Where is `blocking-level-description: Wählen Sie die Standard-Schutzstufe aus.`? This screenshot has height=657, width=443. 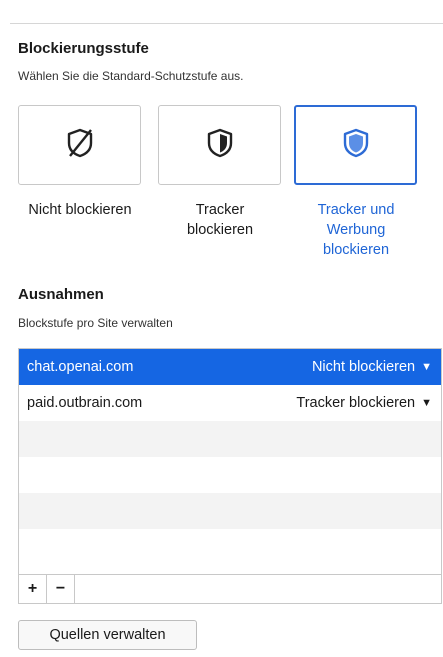
blocking-level-description: Wählen Sie die Standard-Schutzstufe aus. is located at coordinates (131, 76).